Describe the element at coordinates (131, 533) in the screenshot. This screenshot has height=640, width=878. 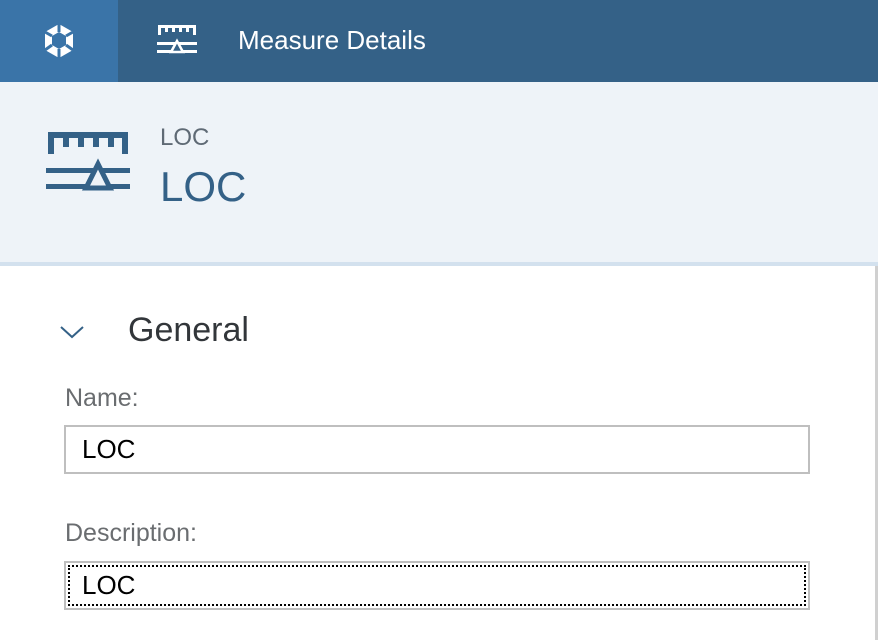
I see `description-label: Description:` at that location.